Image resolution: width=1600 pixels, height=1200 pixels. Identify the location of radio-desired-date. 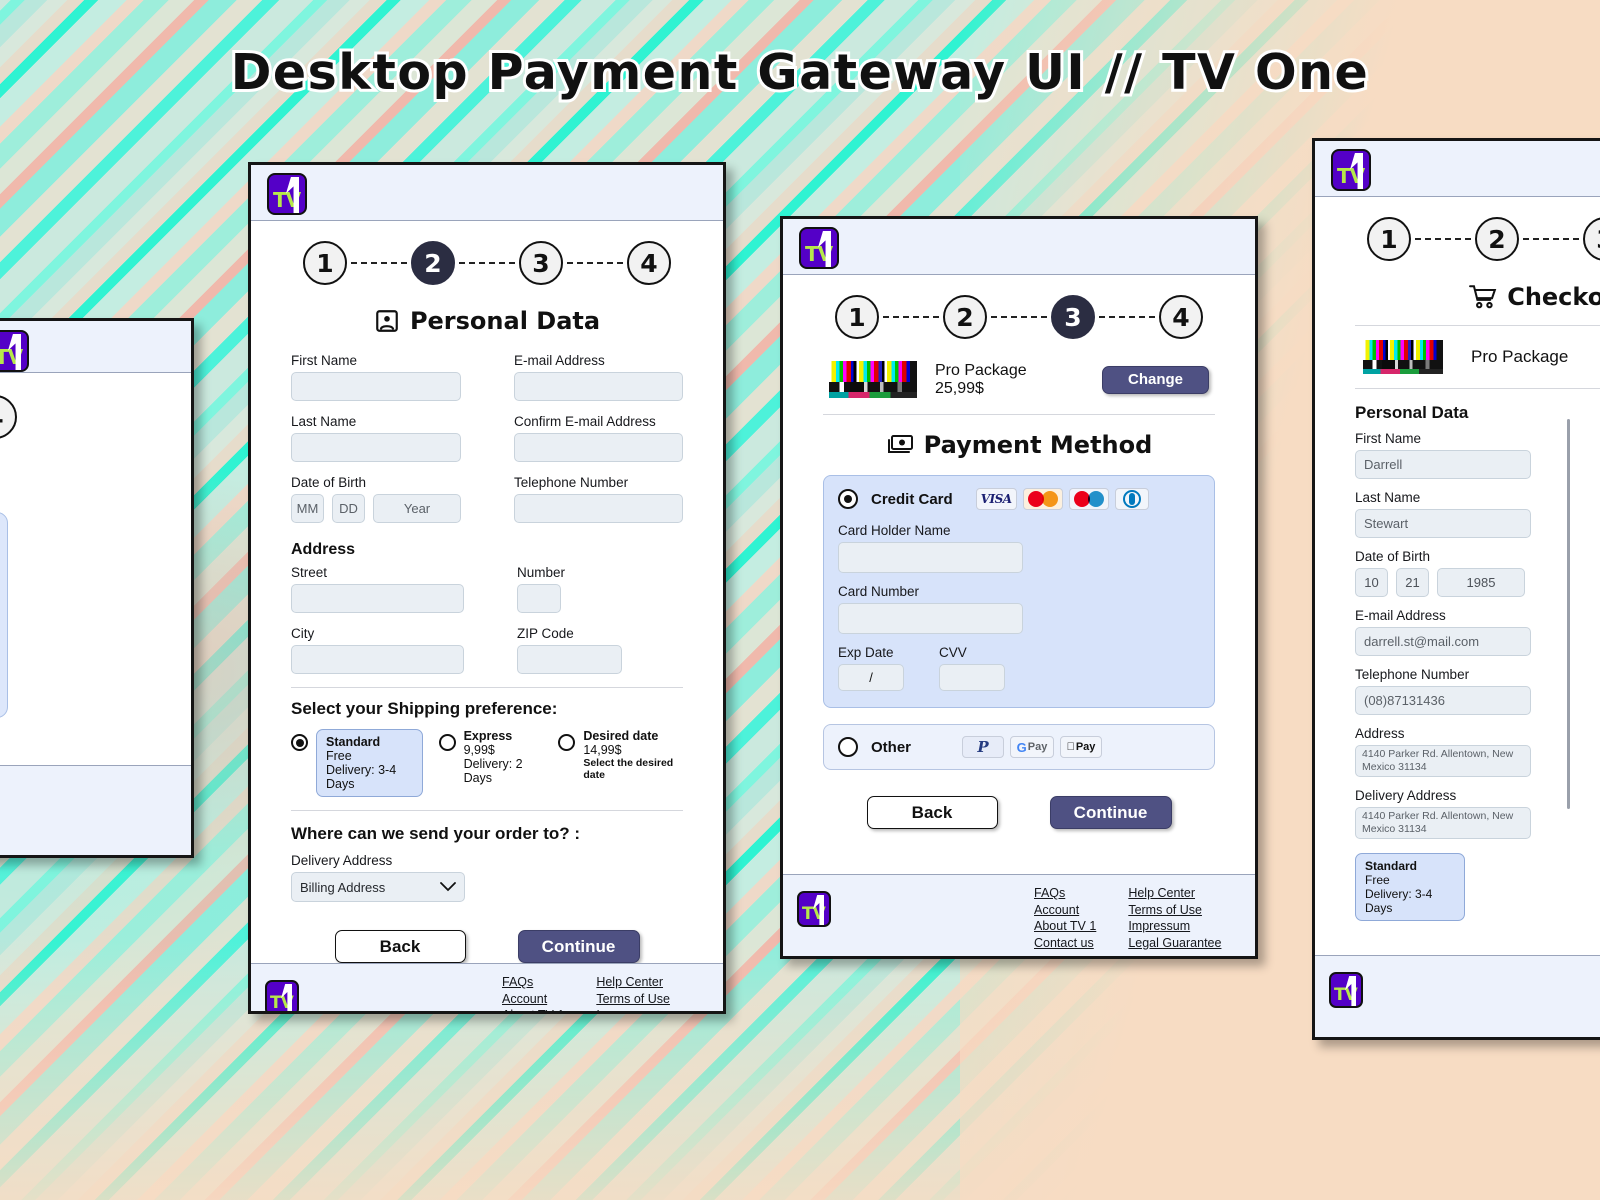
(567, 742).